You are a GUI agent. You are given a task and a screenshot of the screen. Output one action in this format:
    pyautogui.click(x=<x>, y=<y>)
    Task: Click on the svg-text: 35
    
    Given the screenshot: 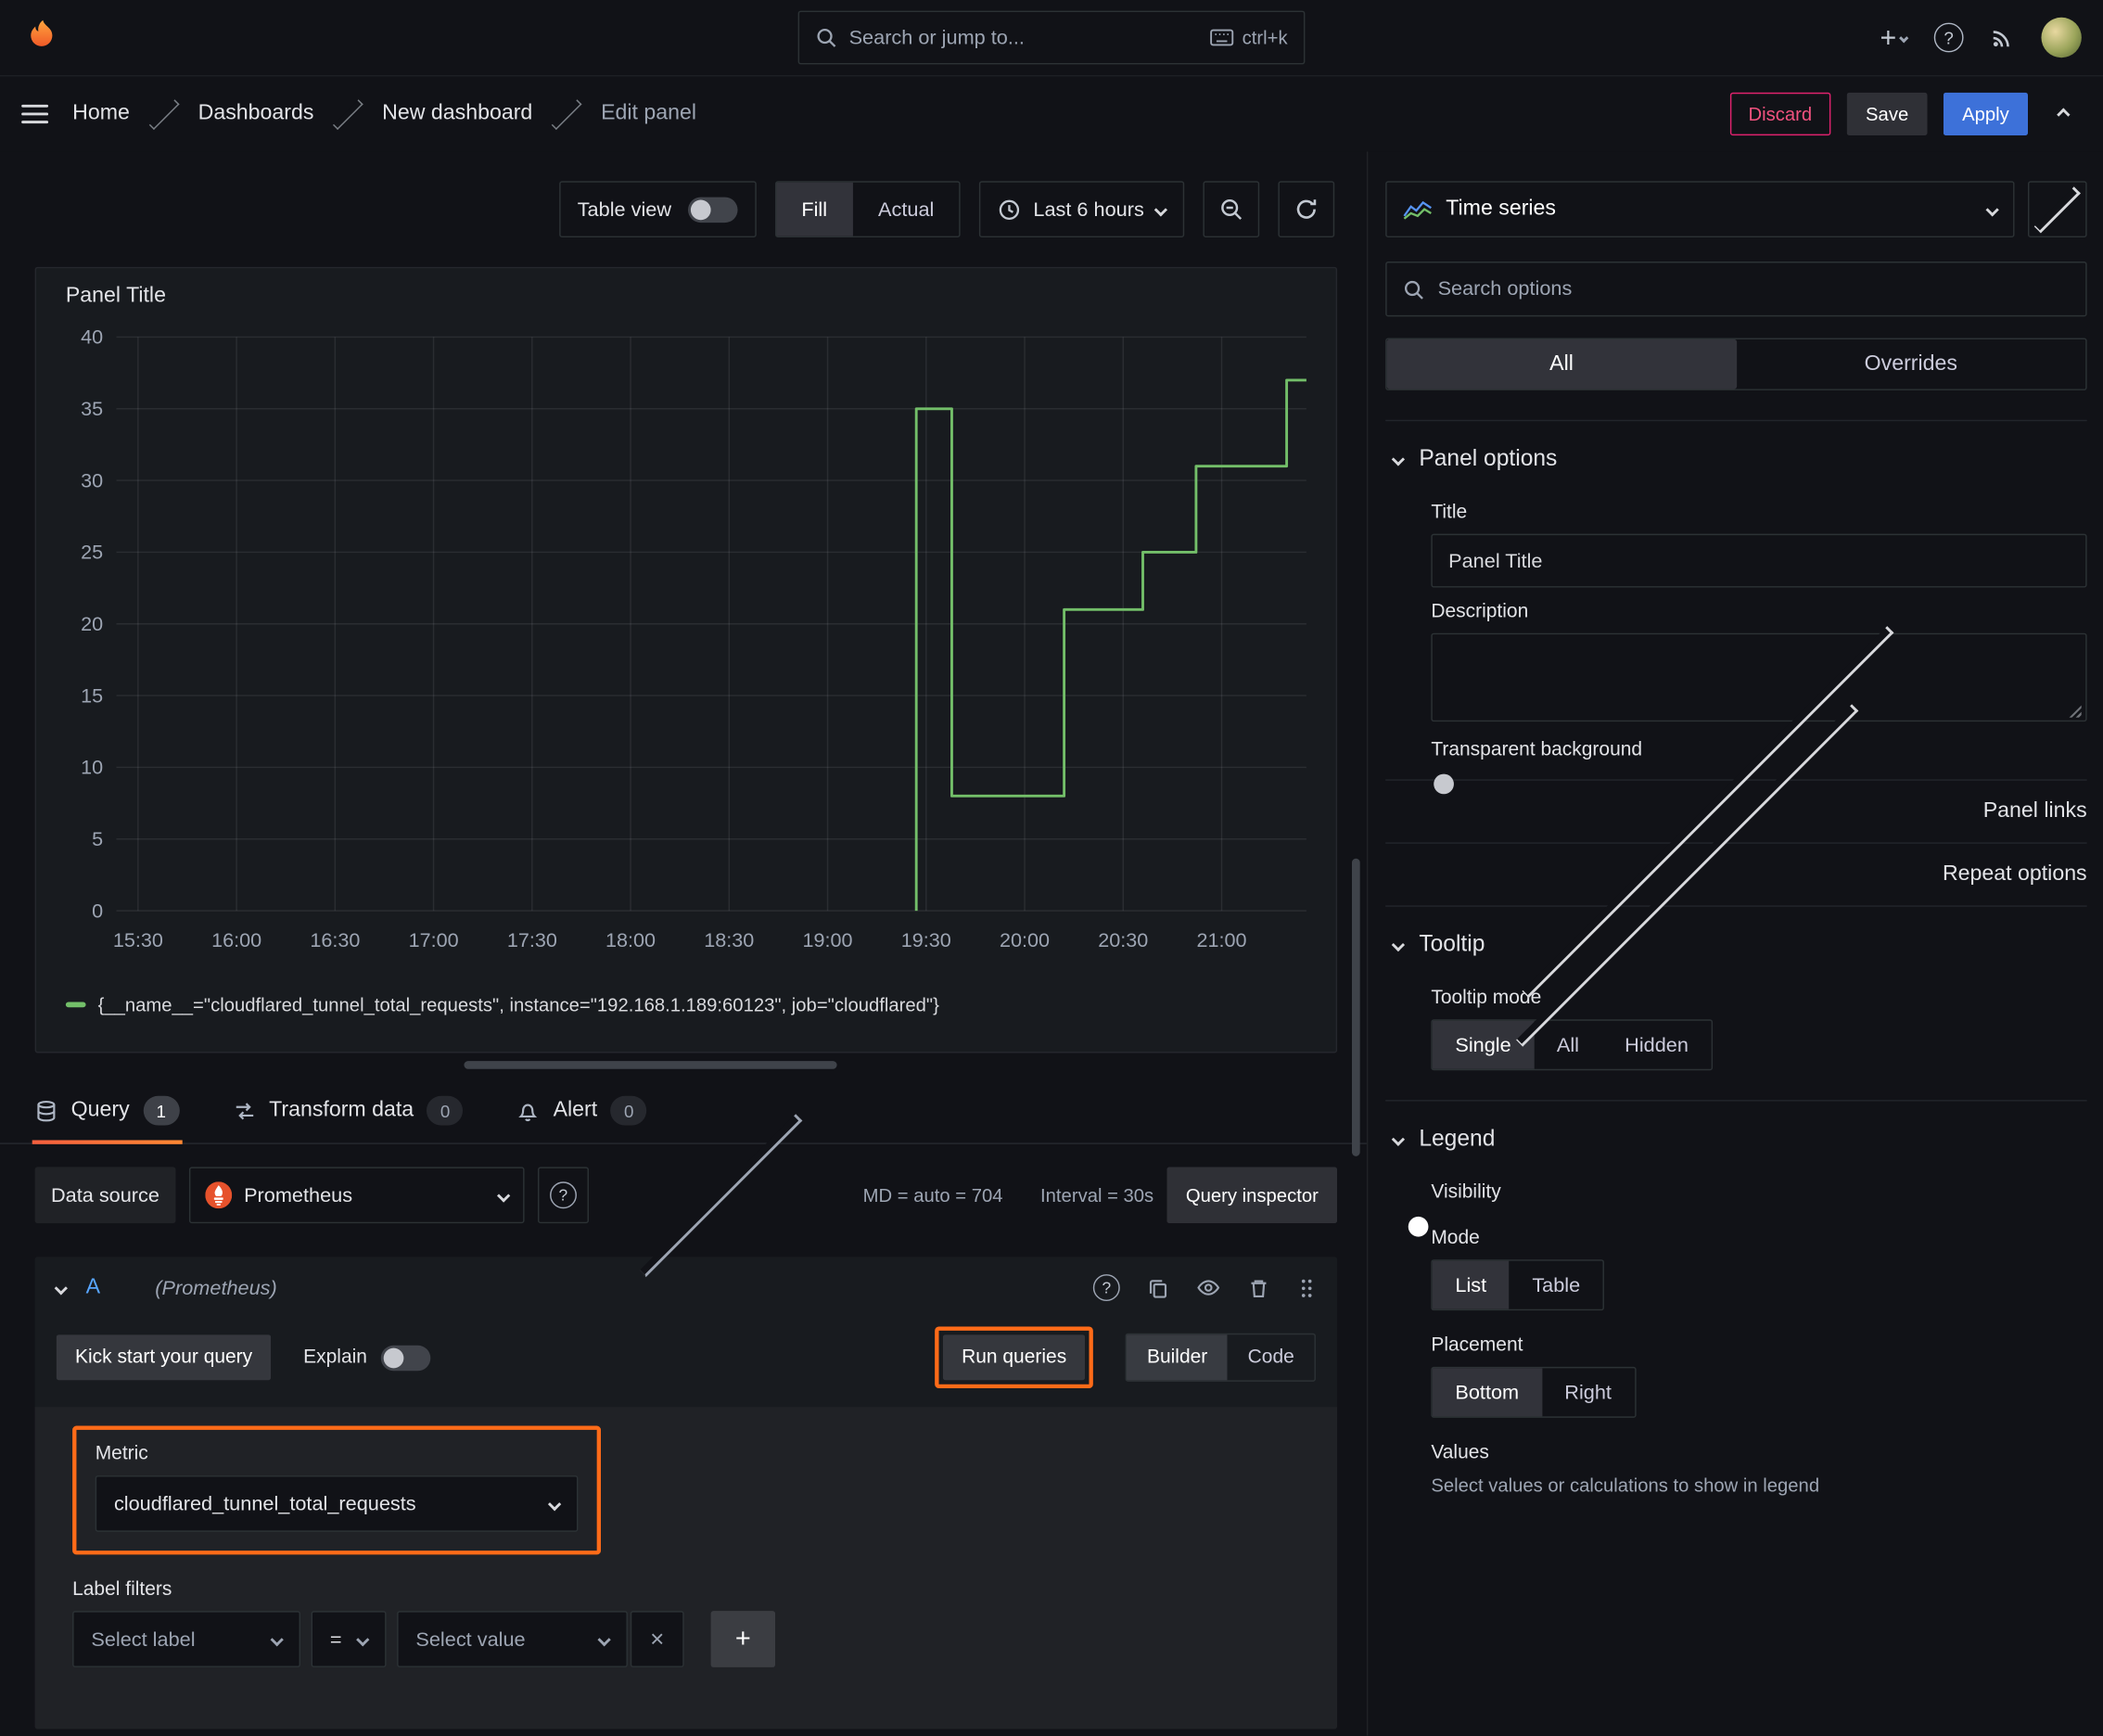 What is the action you would take?
    pyautogui.click(x=92, y=409)
    